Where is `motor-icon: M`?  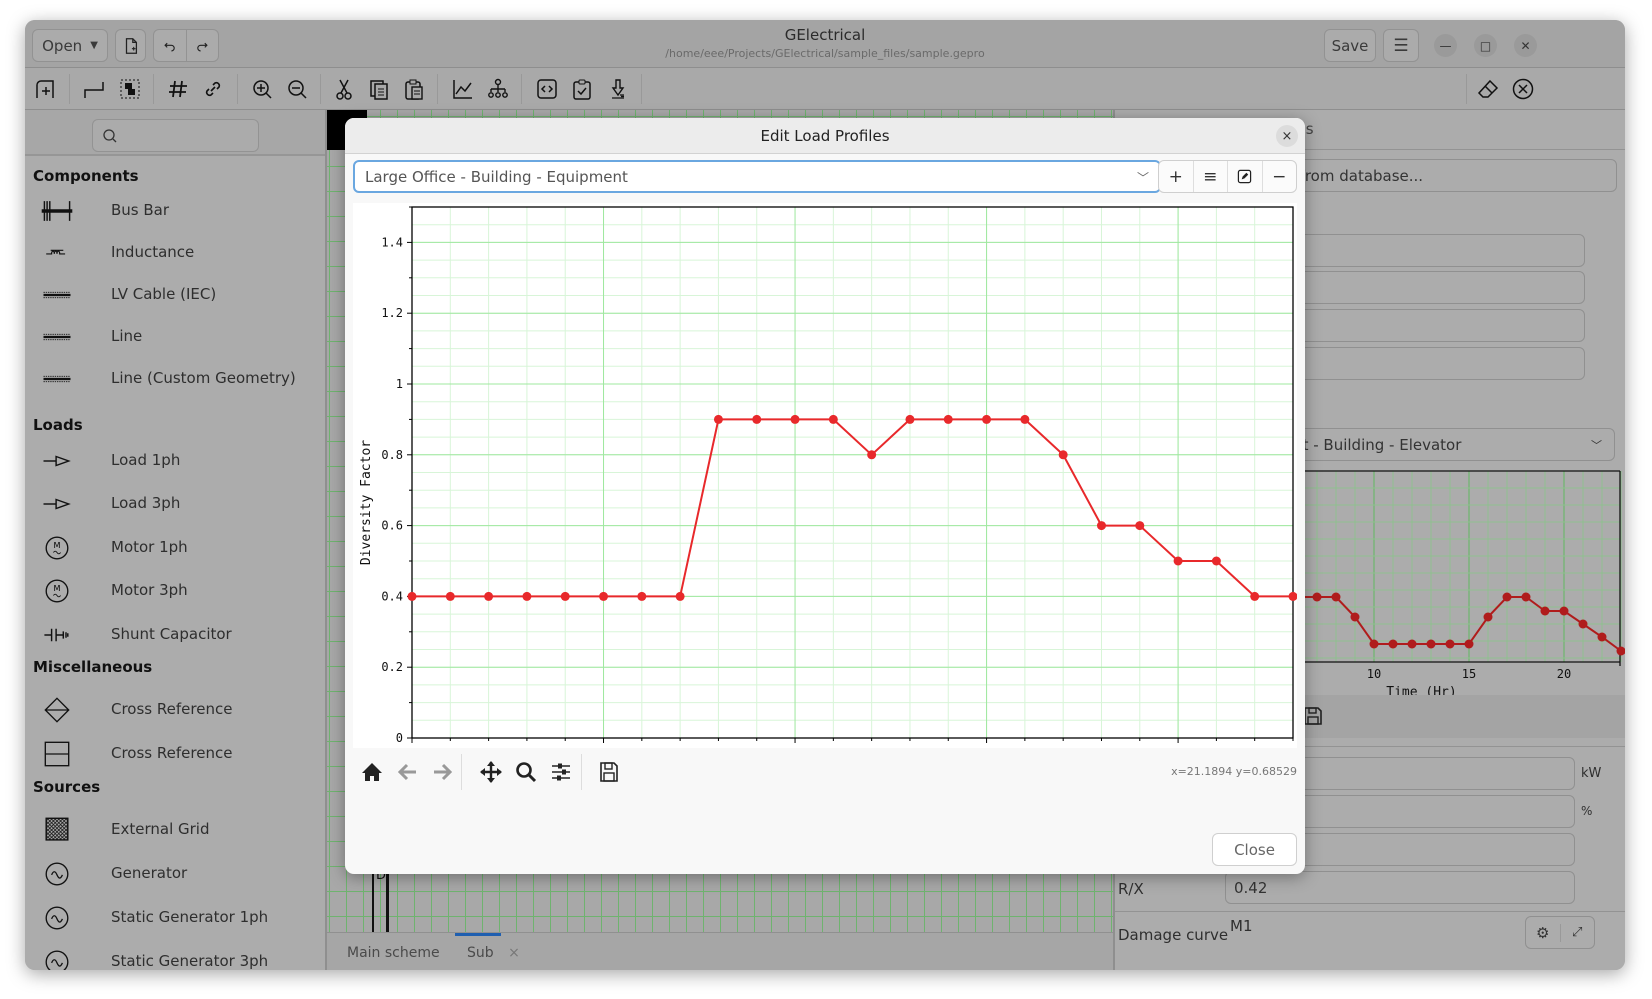 motor-icon: M is located at coordinates (57, 591).